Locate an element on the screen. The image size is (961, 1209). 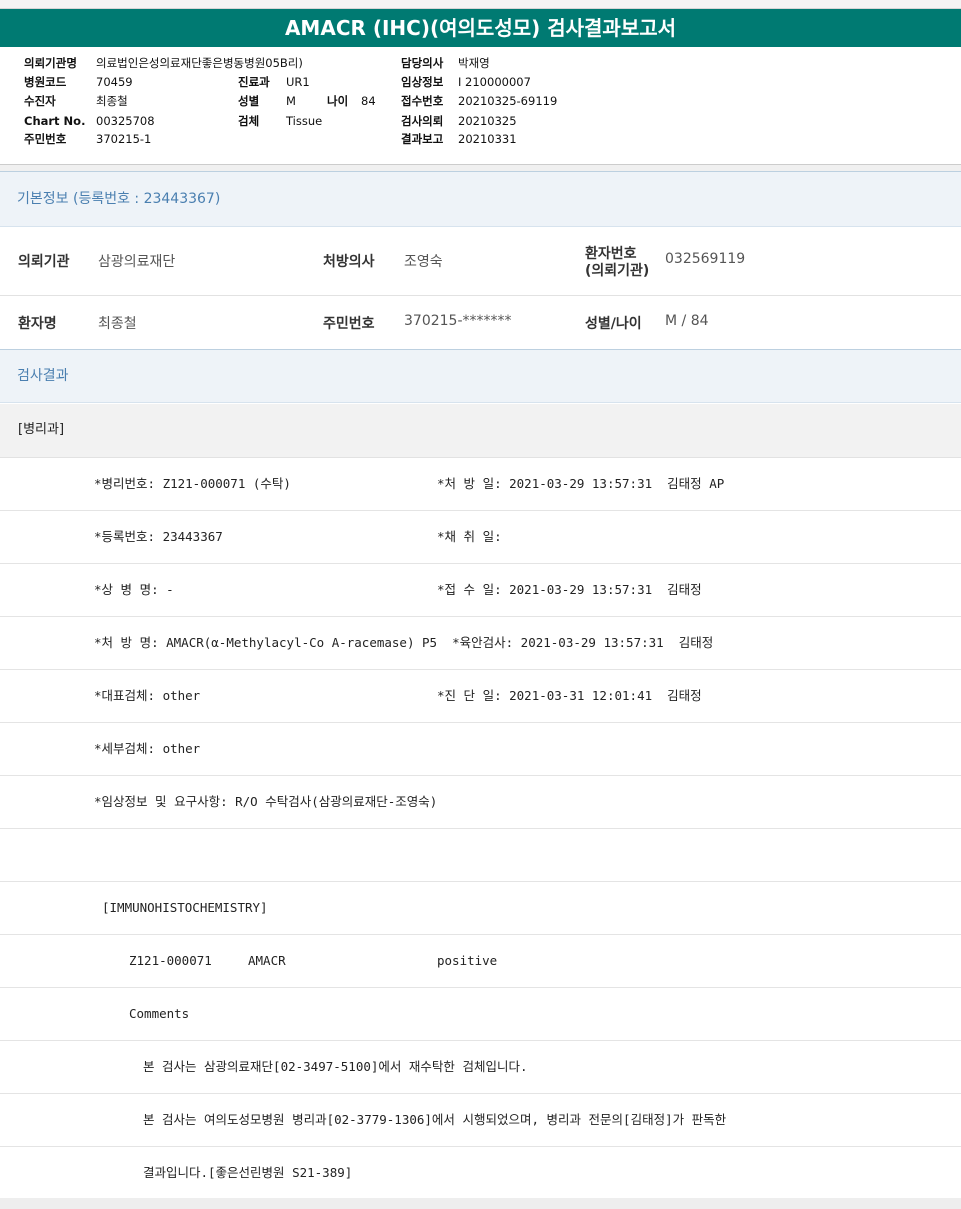
info-label: 의뢰기관 is located at coordinates (44, 262).